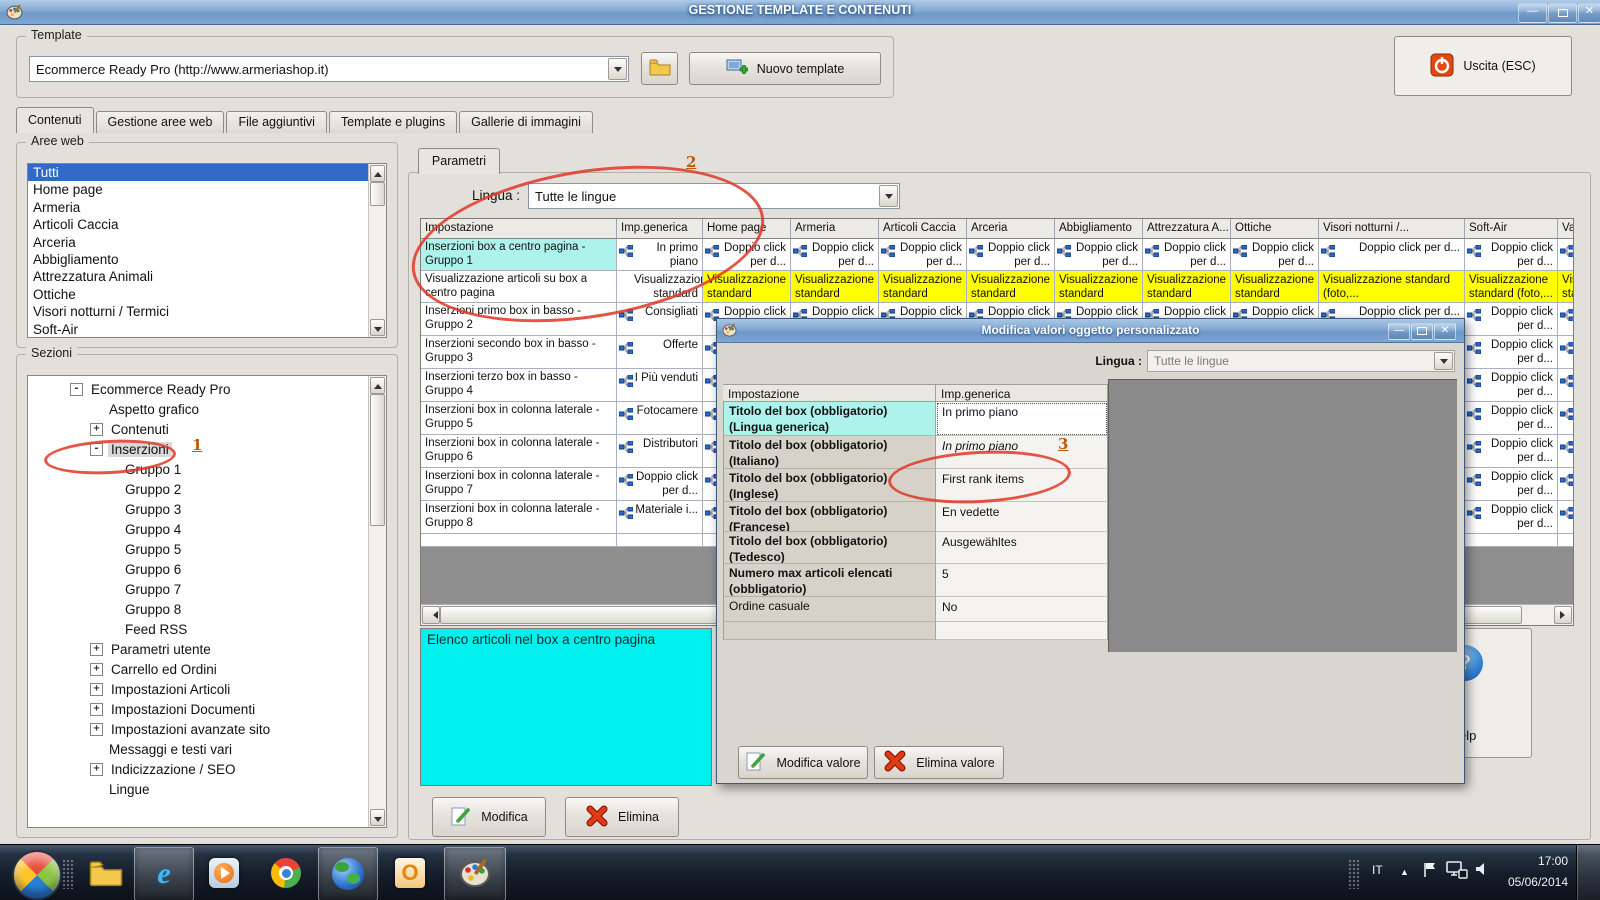 The height and width of the screenshot is (900, 1600). What do you see at coordinates (377, 327) in the screenshot?
I see `scroll-down-button` at bounding box center [377, 327].